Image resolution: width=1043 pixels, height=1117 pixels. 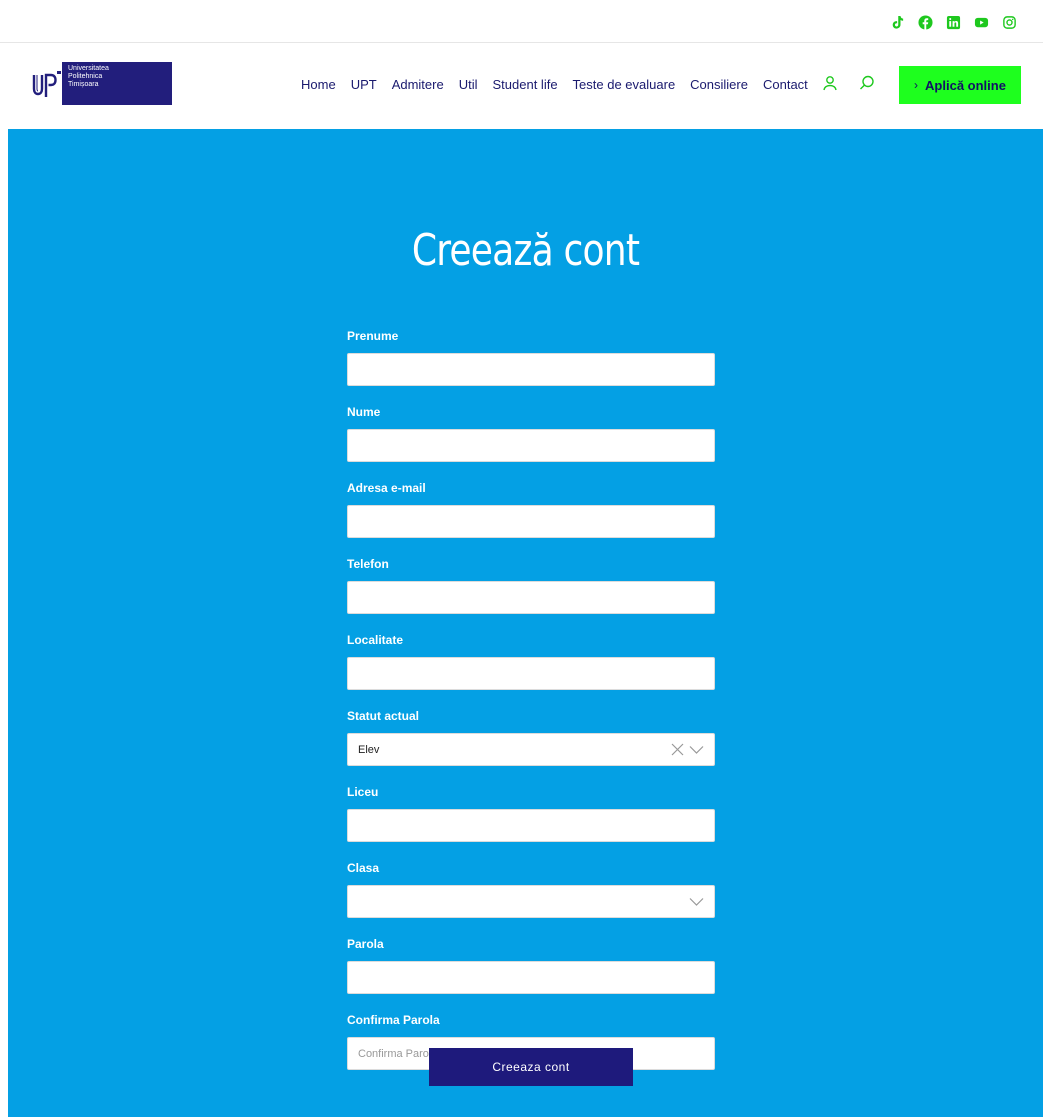 I want to click on instagram-icon, so click(x=1009, y=22).